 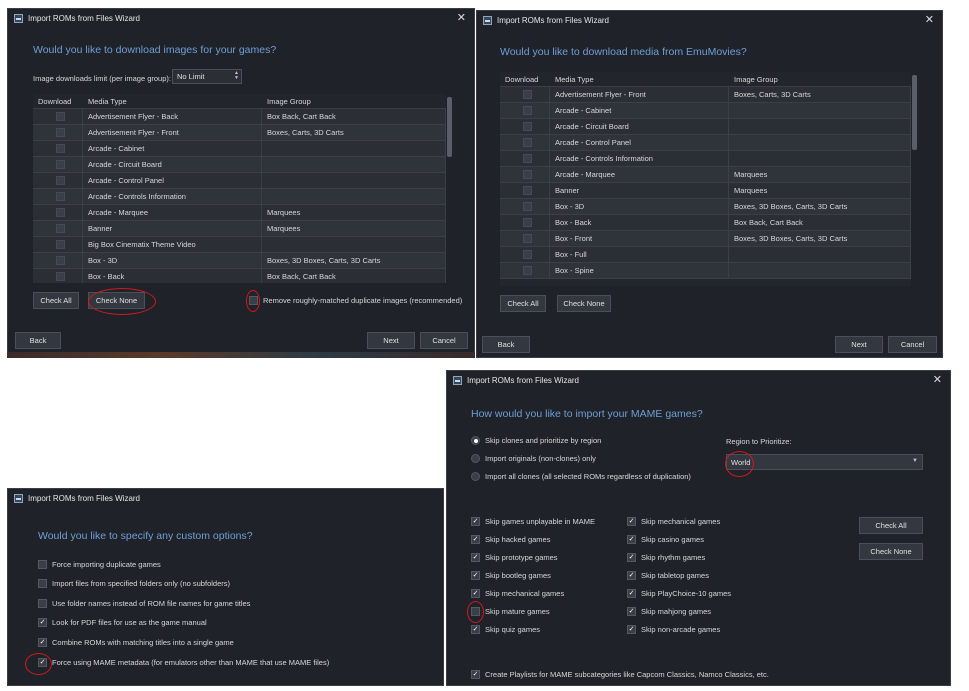 What do you see at coordinates (207, 76) in the screenshot?
I see `limit-spinbox: No Limit ▲ ▼` at bounding box center [207, 76].